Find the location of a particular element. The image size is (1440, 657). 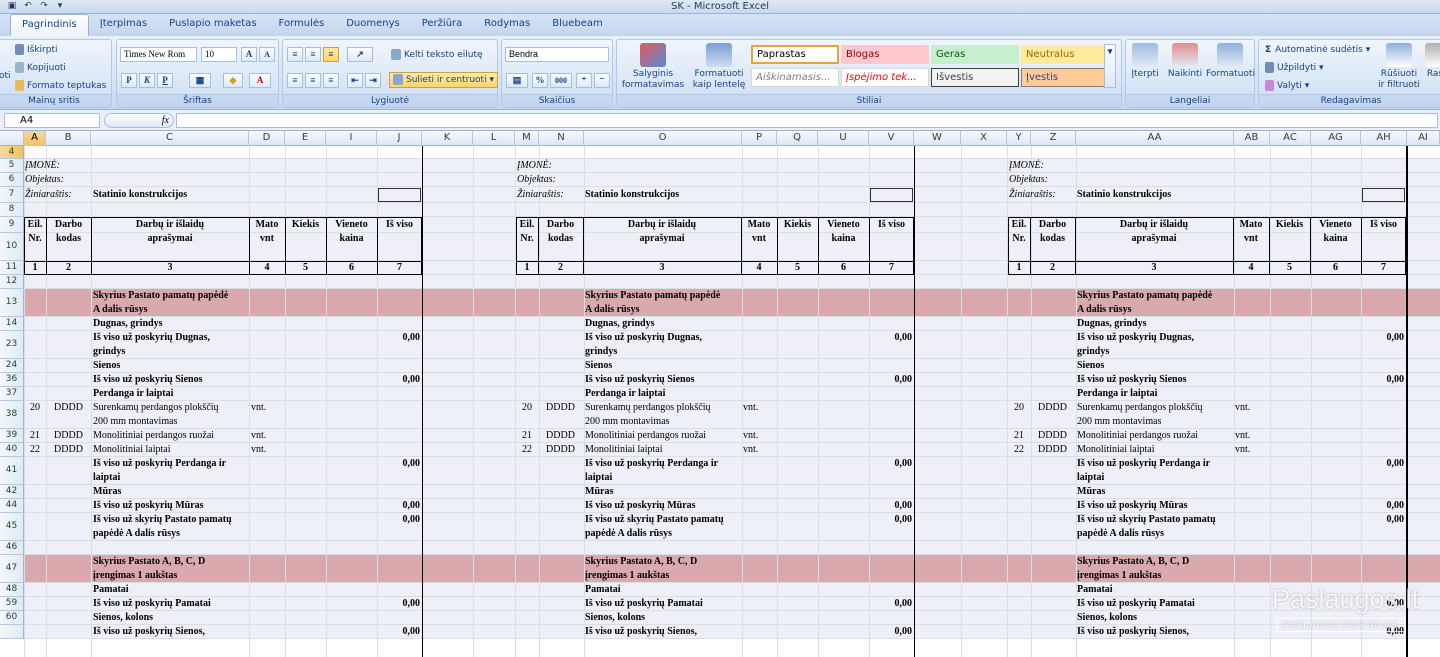

row-header: 12 is located at coordinates (12, 282).